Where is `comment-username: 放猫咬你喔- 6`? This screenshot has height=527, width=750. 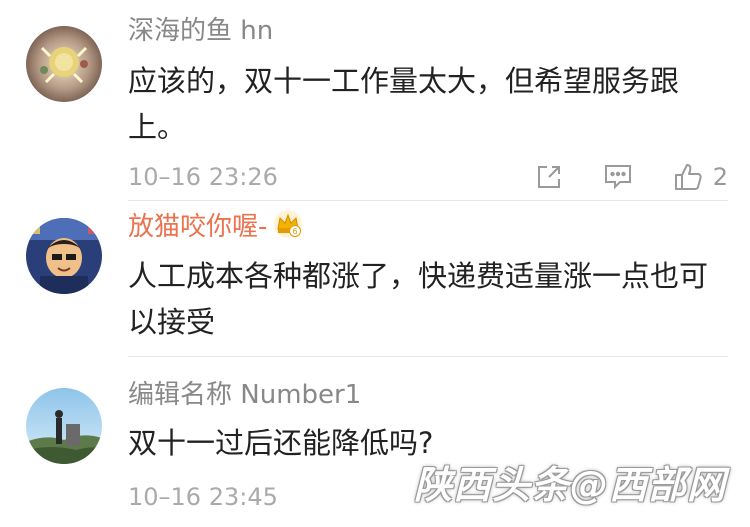 comment-username: 放猫咬你喔- 6 is located at coordinates (215, 228).